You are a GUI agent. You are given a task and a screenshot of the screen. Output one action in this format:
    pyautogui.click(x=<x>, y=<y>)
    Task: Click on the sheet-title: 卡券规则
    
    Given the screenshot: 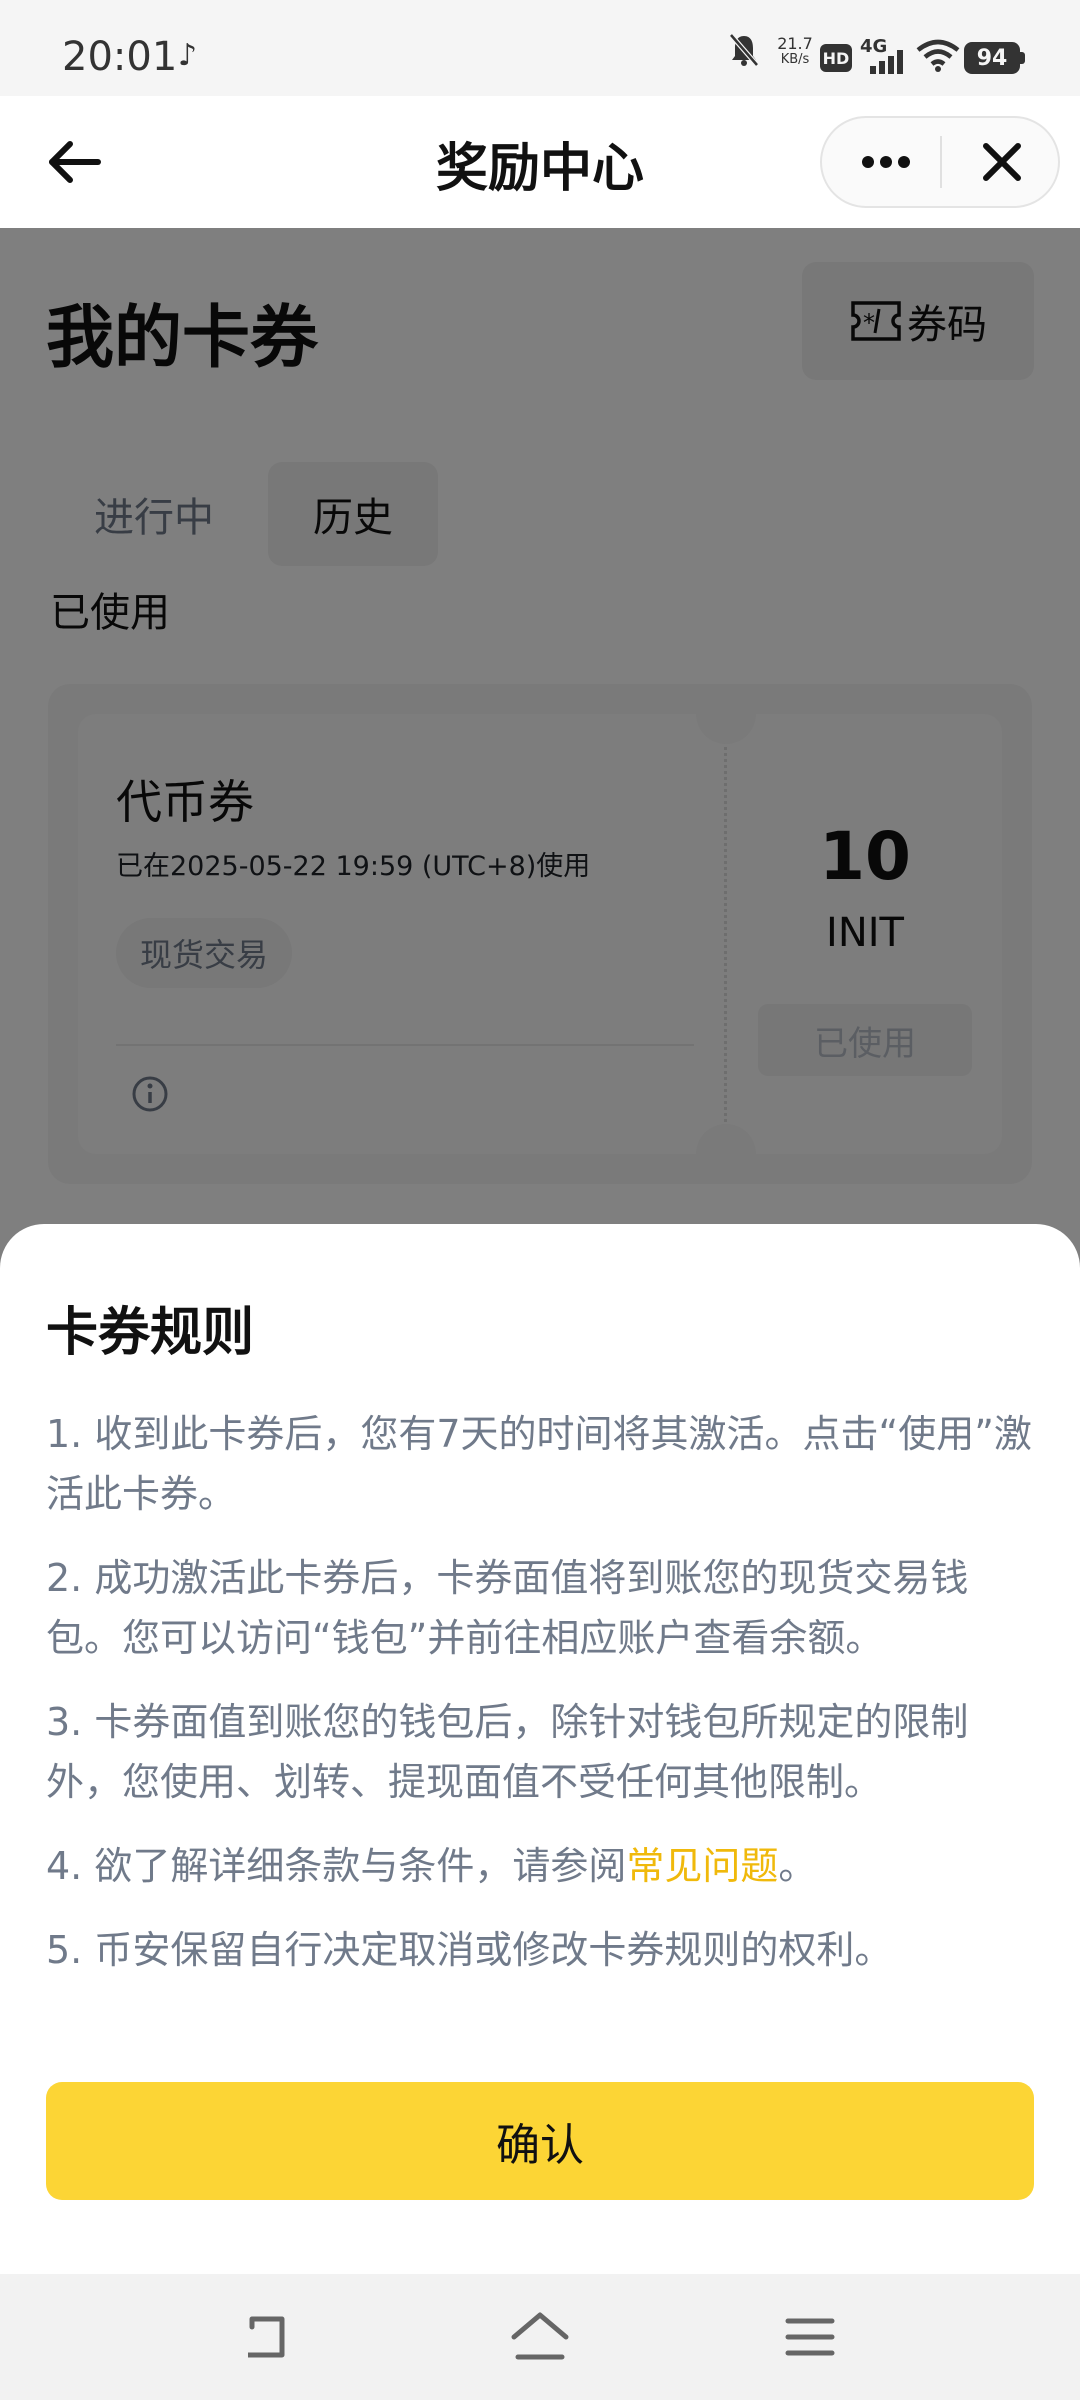 What is the action you would take?
    pyautogui.click(x=150, y=1333)
    